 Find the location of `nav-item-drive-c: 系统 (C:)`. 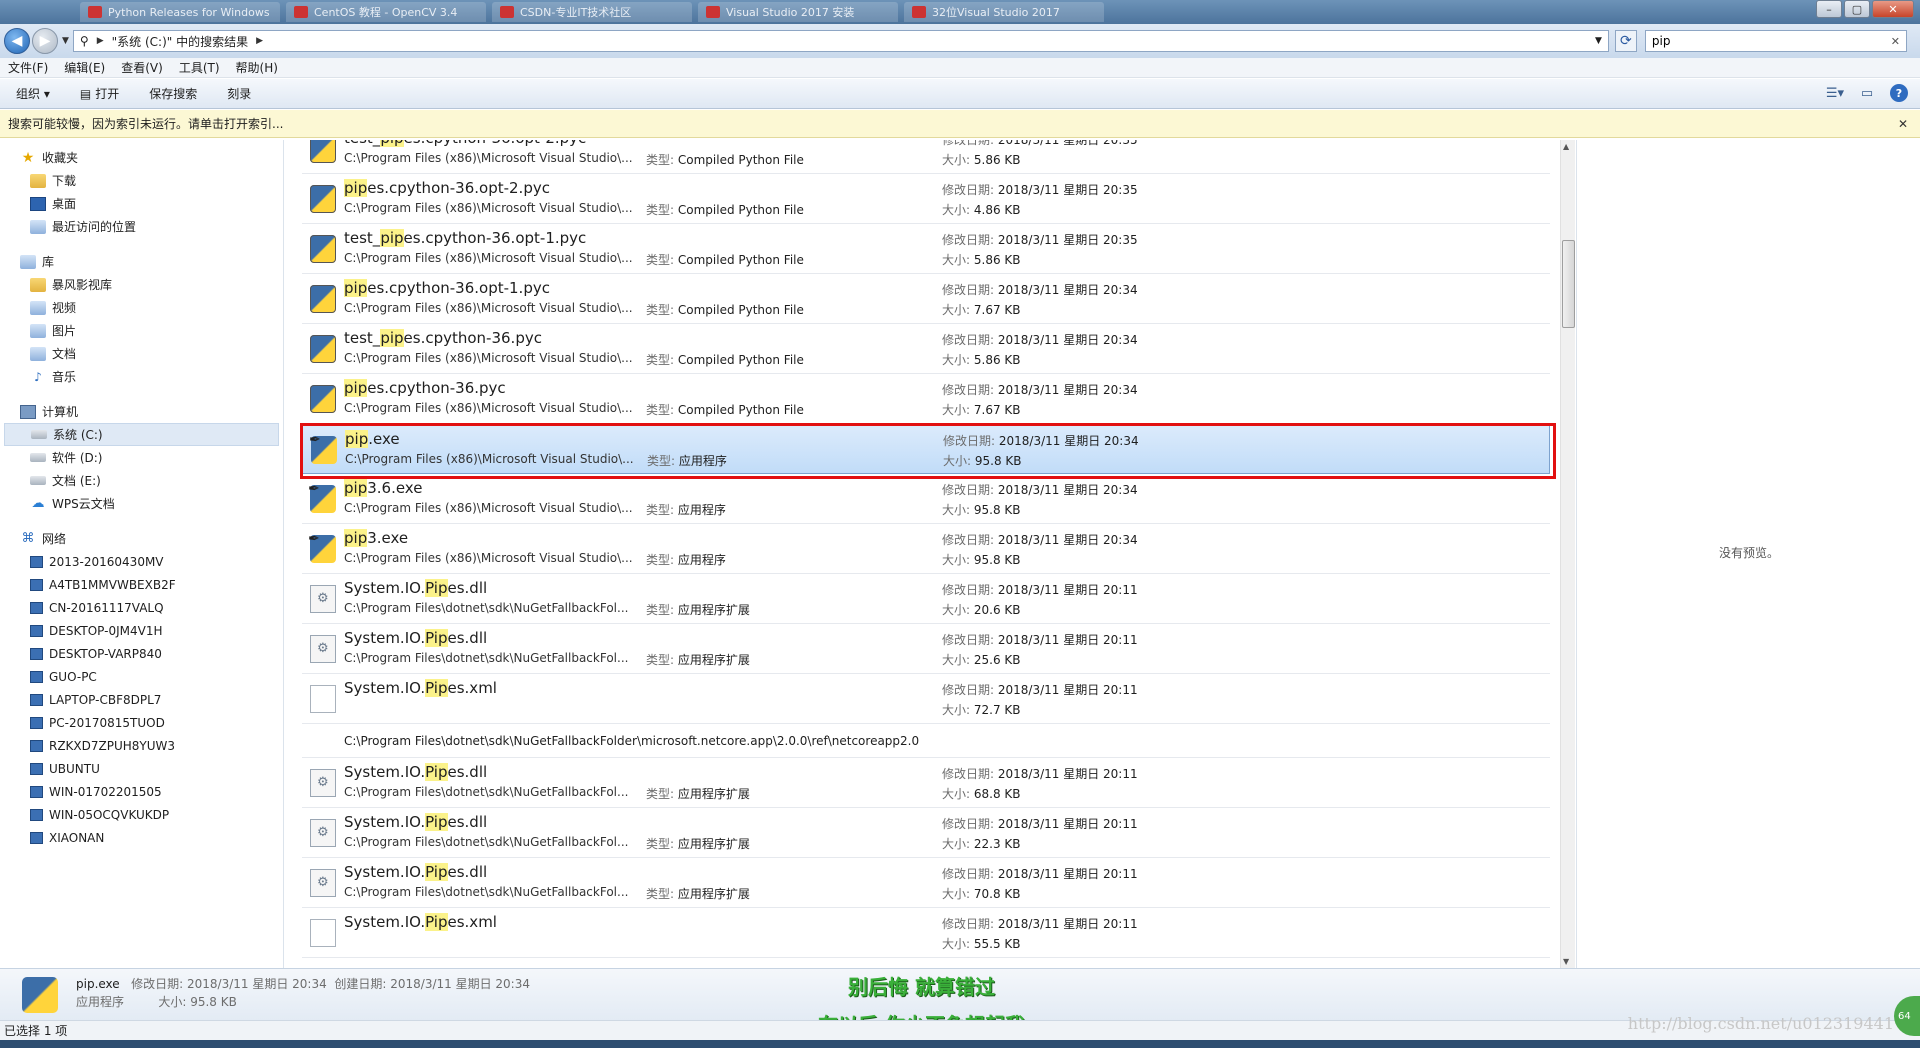

nav-item-drive-c: 系统 (C:) is located at coordinates (141, 434).